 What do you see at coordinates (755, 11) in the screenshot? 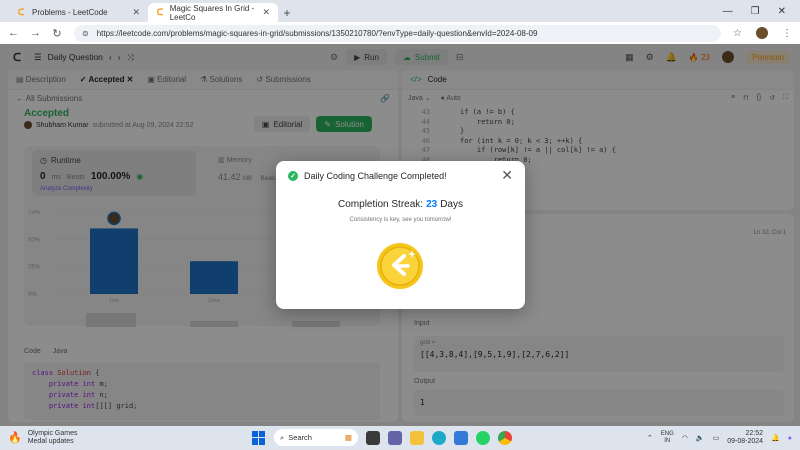
I see `maximize-icon: ❐` at bounding box center [755, 11].